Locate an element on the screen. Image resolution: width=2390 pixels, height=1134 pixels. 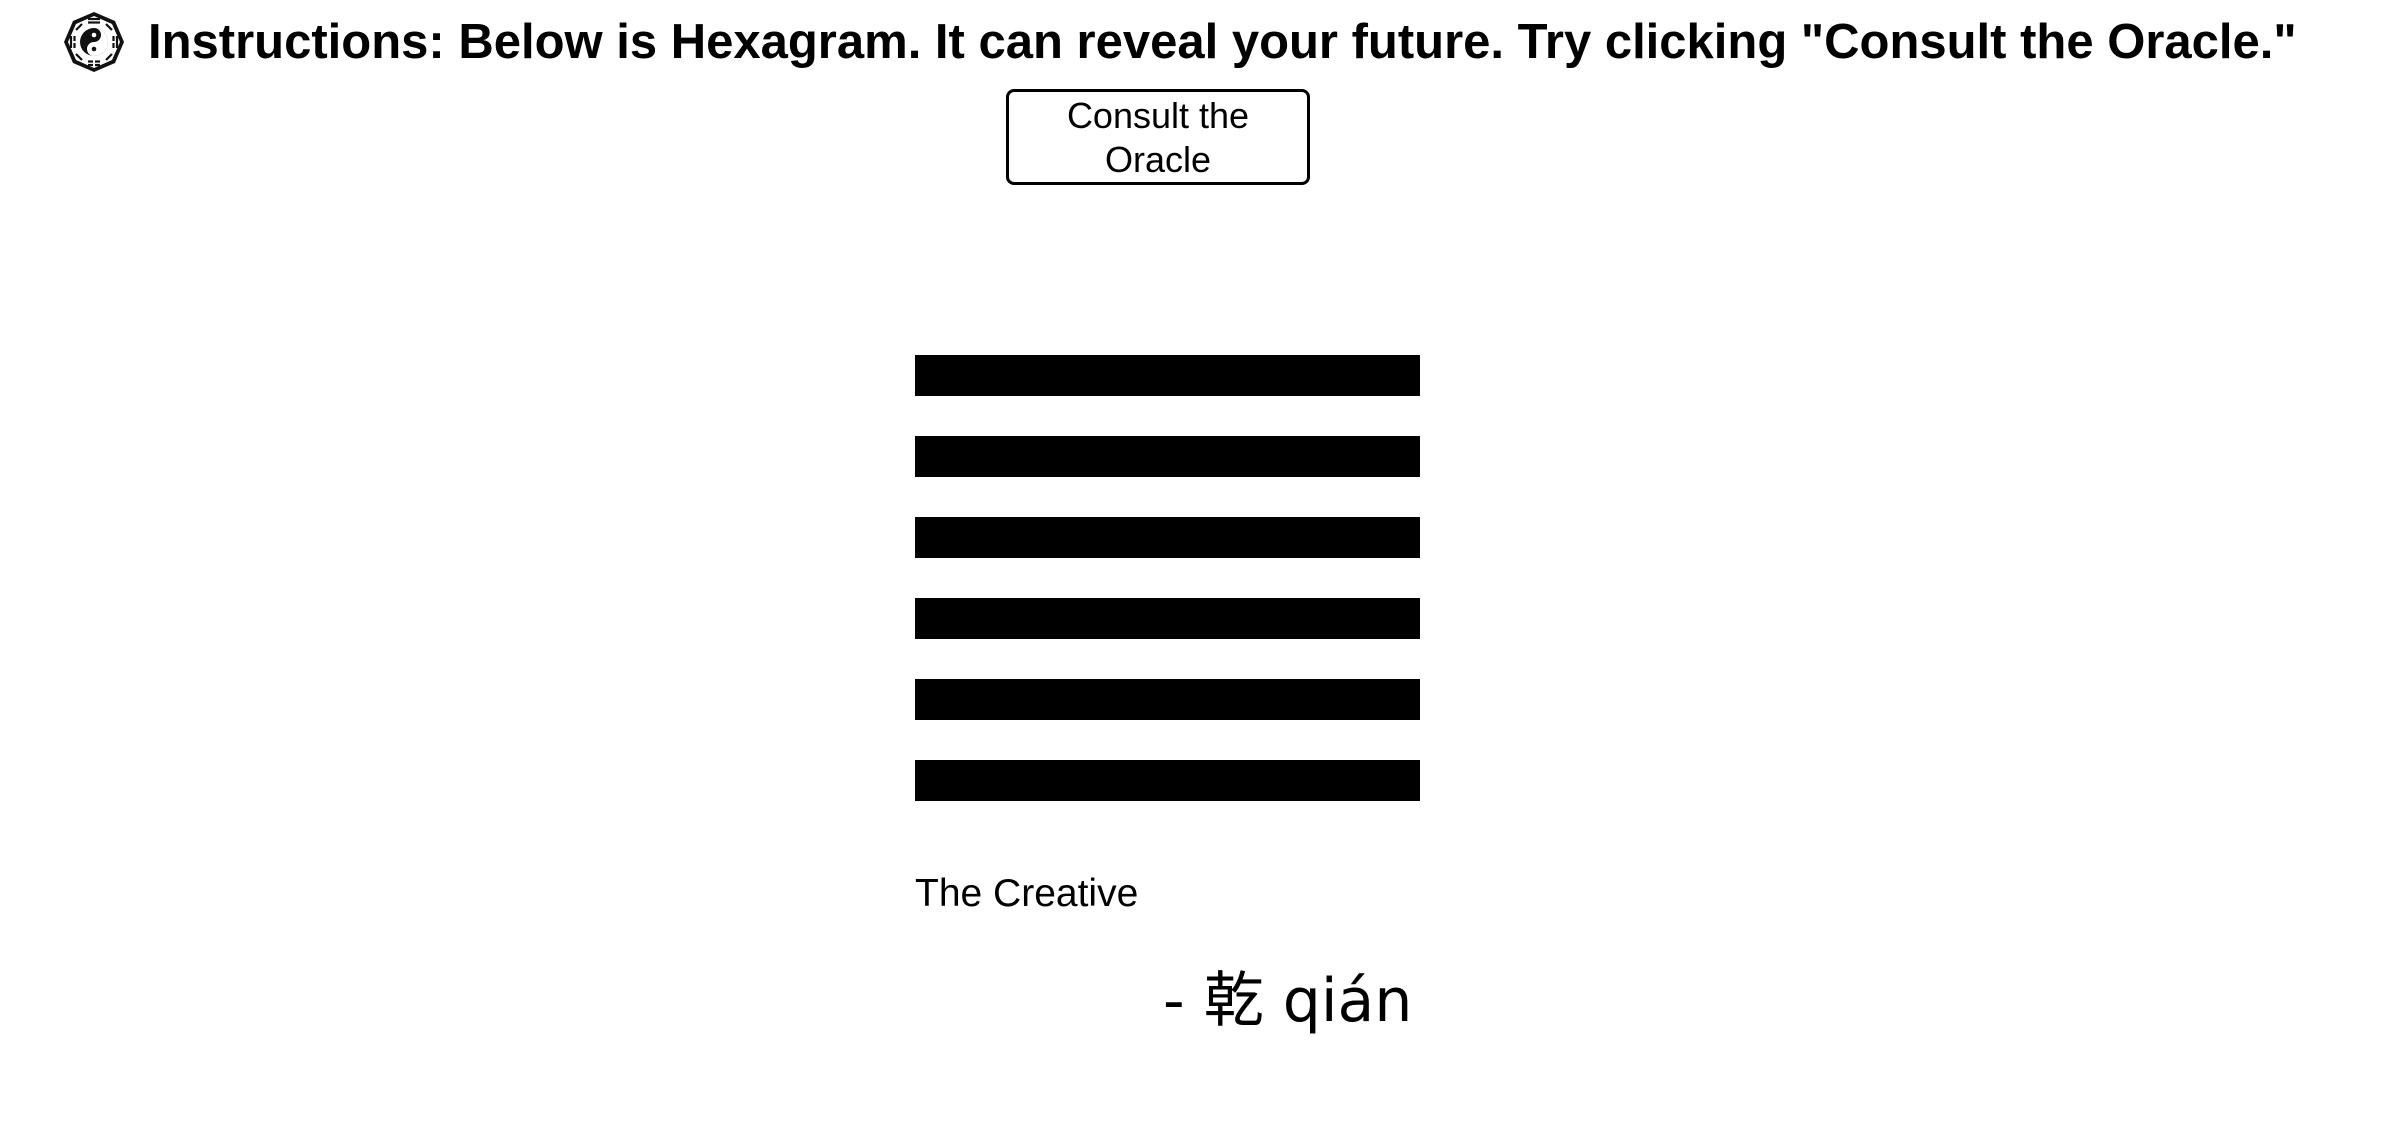
yin-yang-bagua-icon is located at coordinates (94, 42).